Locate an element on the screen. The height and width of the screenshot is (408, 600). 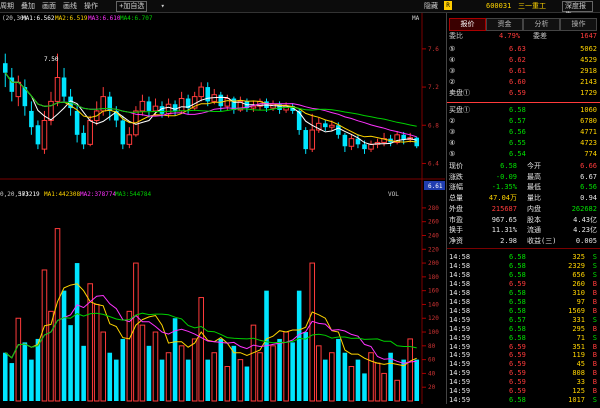
quote-value2-7: 0.005 is located at coordinates (586, 240).